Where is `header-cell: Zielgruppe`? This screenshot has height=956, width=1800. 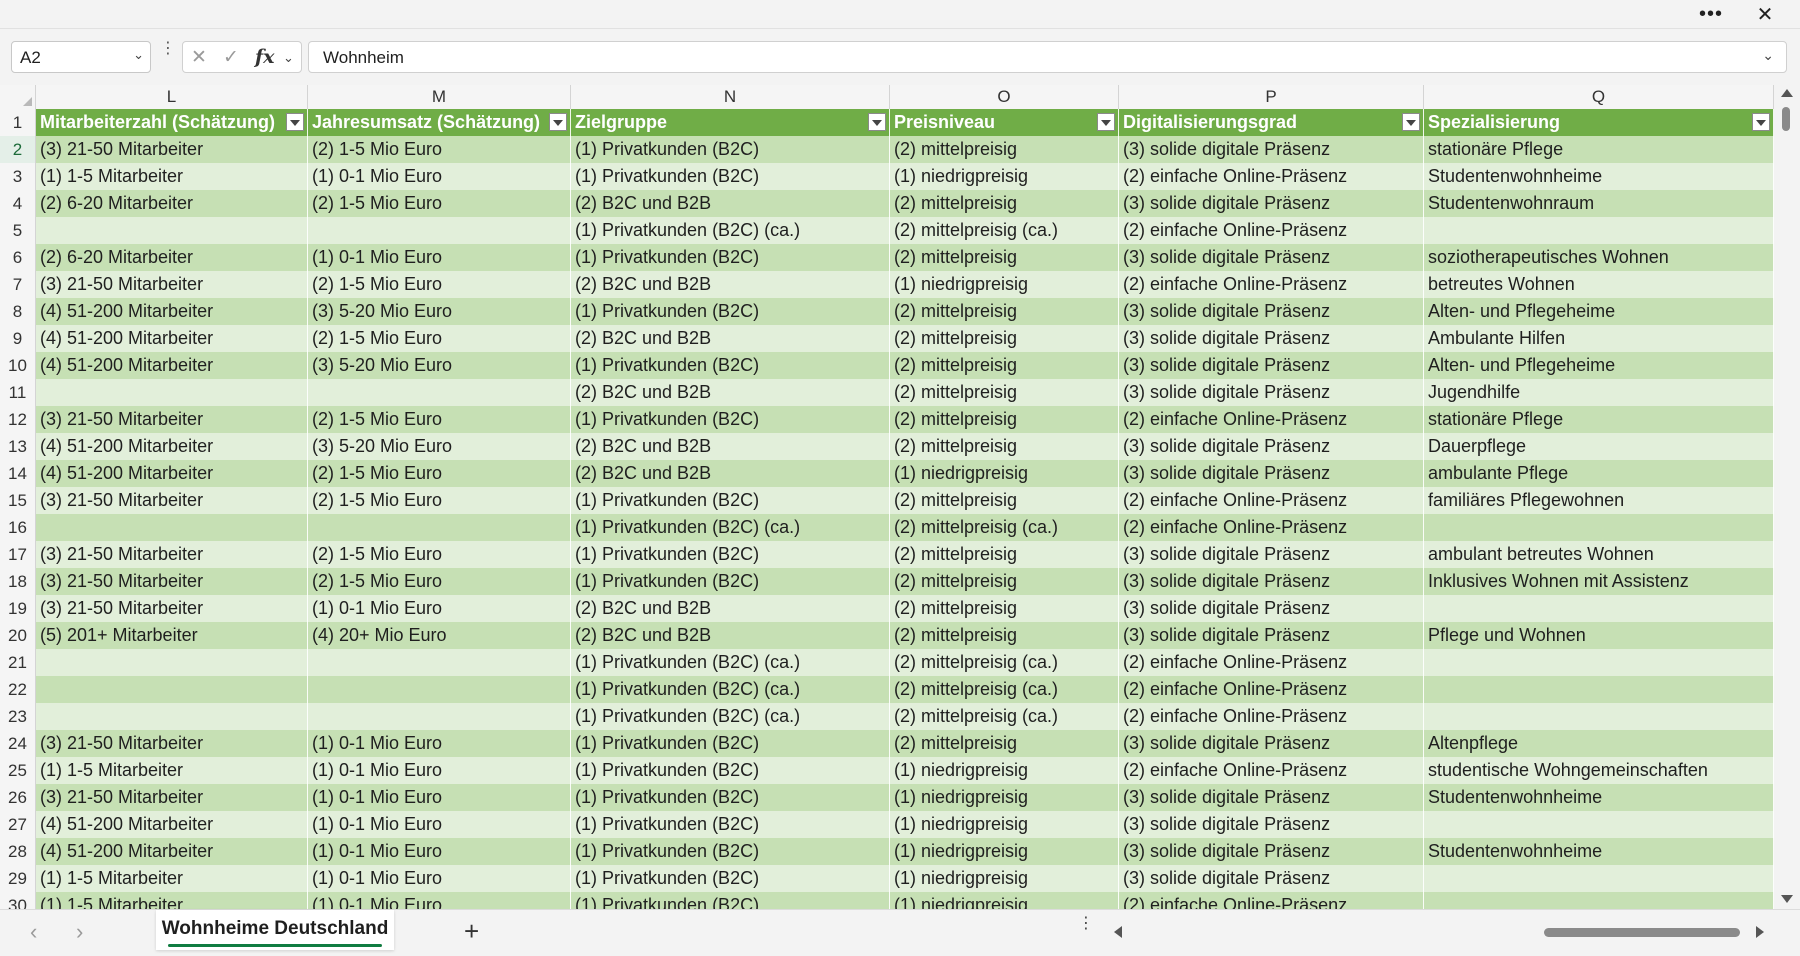
header-cell: Zielgruppe is located at coordinates (730, 122).